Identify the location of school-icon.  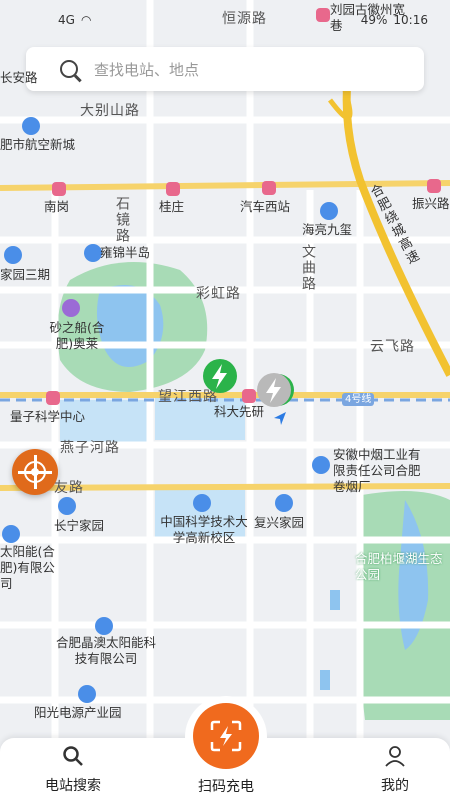
(202, 503).